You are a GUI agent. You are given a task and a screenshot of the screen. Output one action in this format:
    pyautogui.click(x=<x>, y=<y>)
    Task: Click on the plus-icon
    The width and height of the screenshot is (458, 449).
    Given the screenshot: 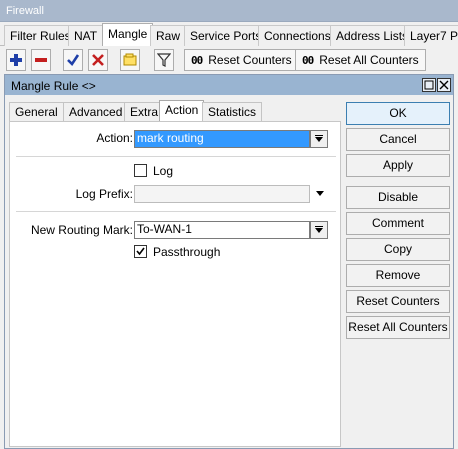 What is the action you would take?
    pyautogui.click(x=16, y=60)
    